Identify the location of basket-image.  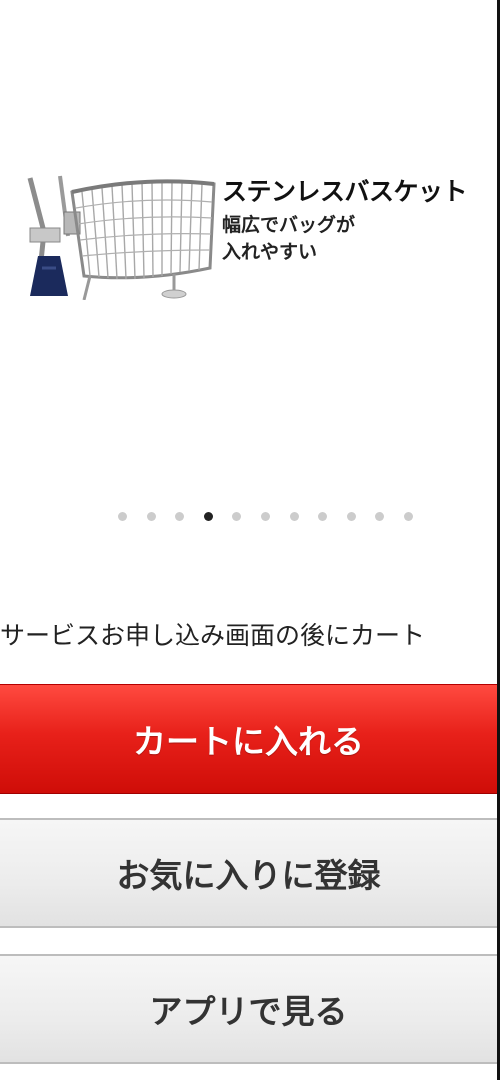
(120, 236).